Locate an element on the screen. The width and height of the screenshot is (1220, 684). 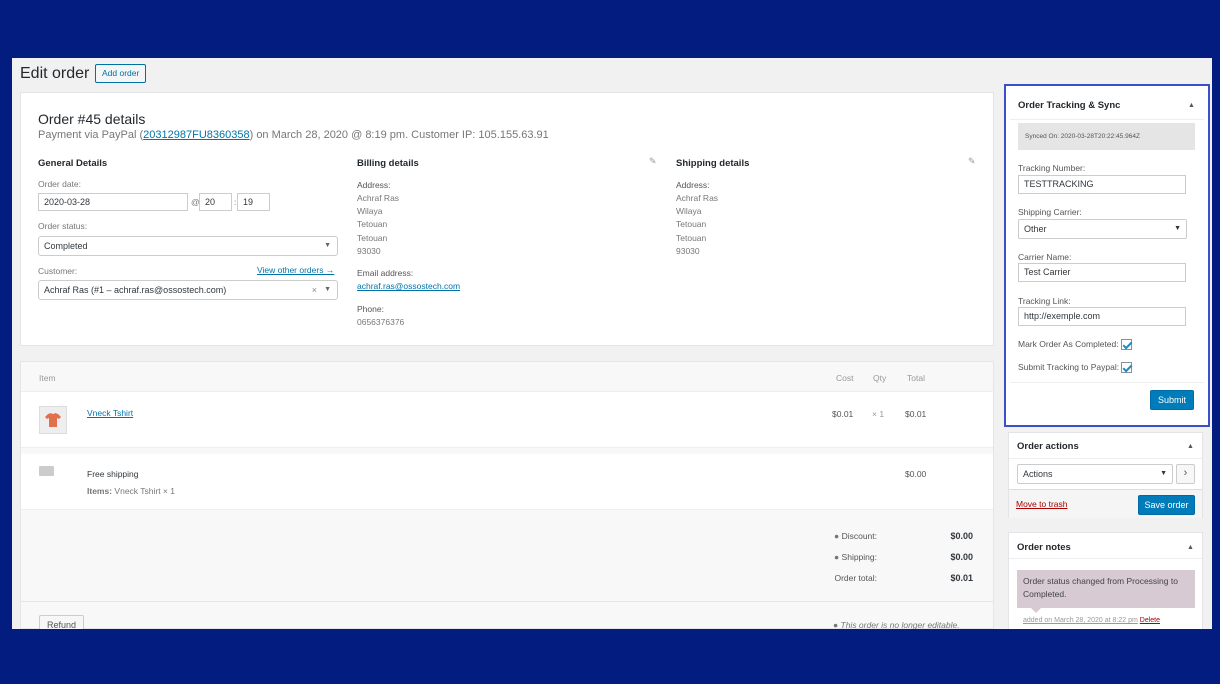
submit-paypal-row: Submit Tracking to Paypal: is located at coordinates (1075, 368).